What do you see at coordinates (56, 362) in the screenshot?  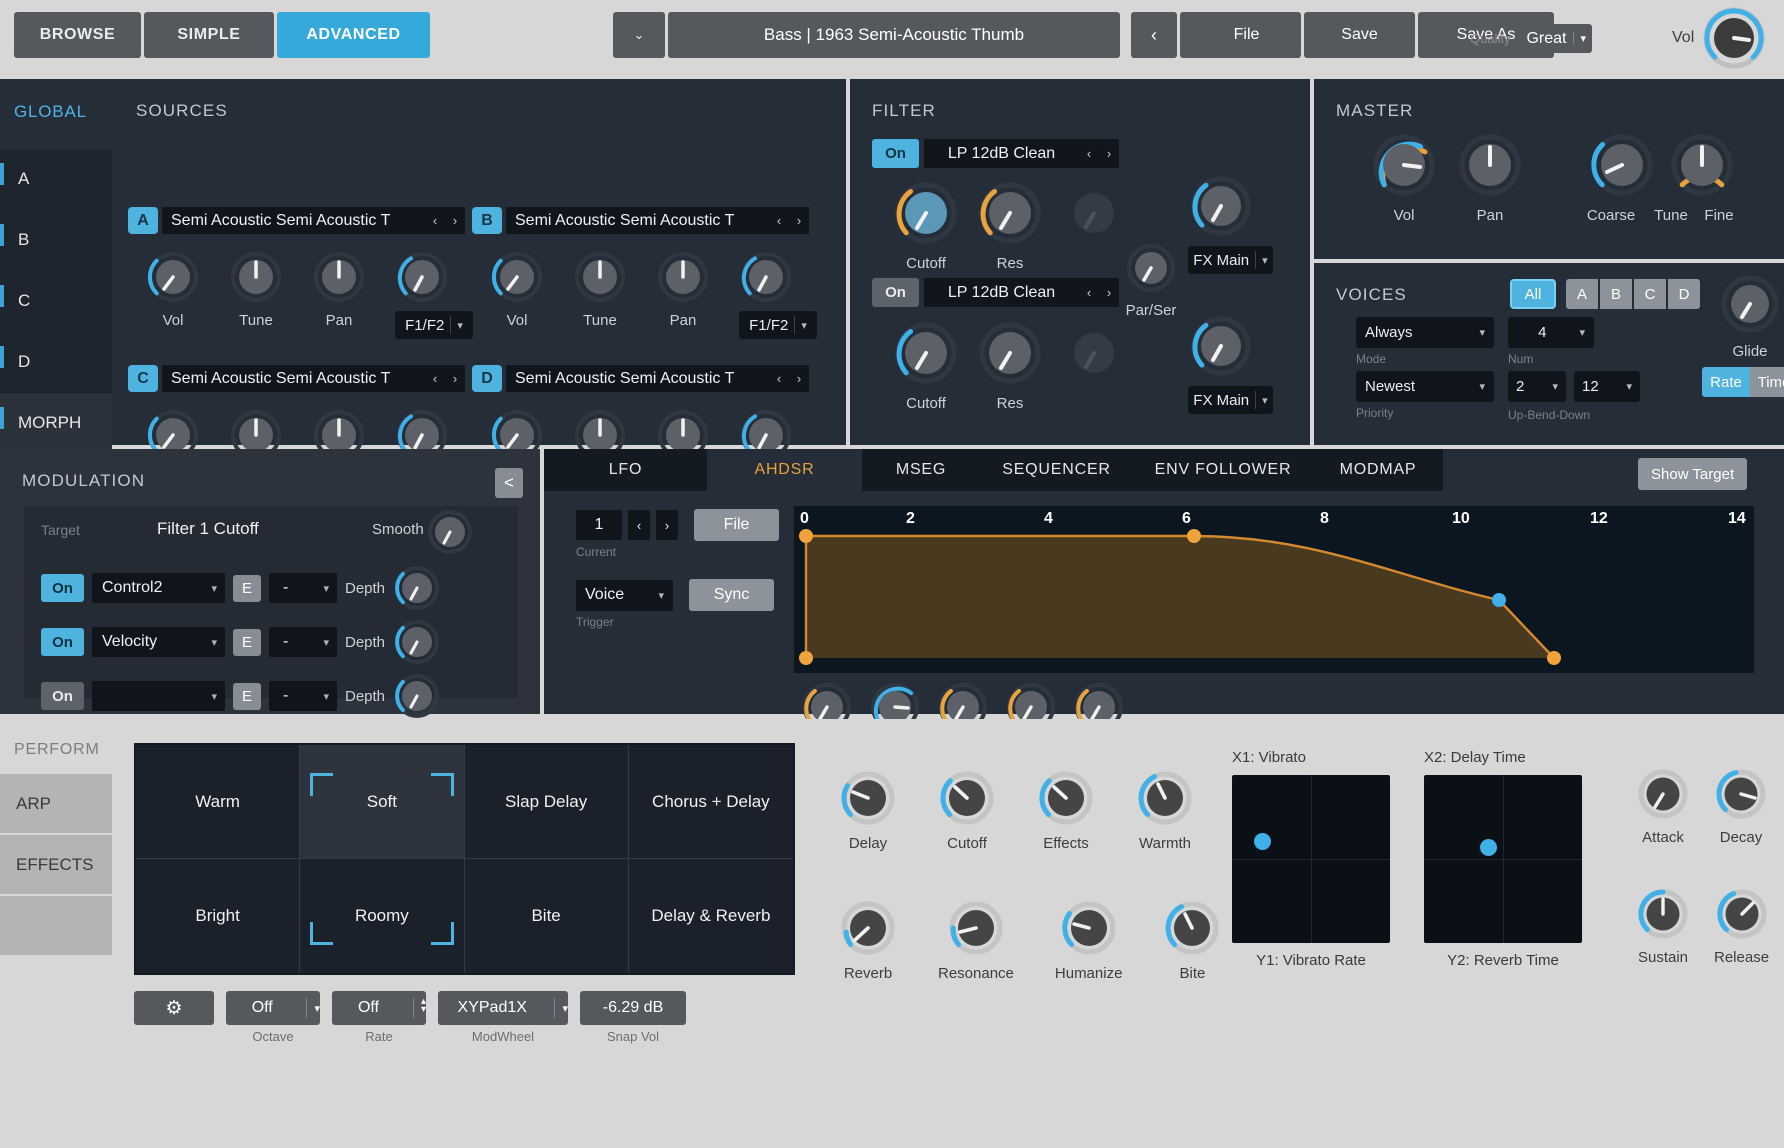 I see `global-tab-d: D` at bounding box center [56, 362].